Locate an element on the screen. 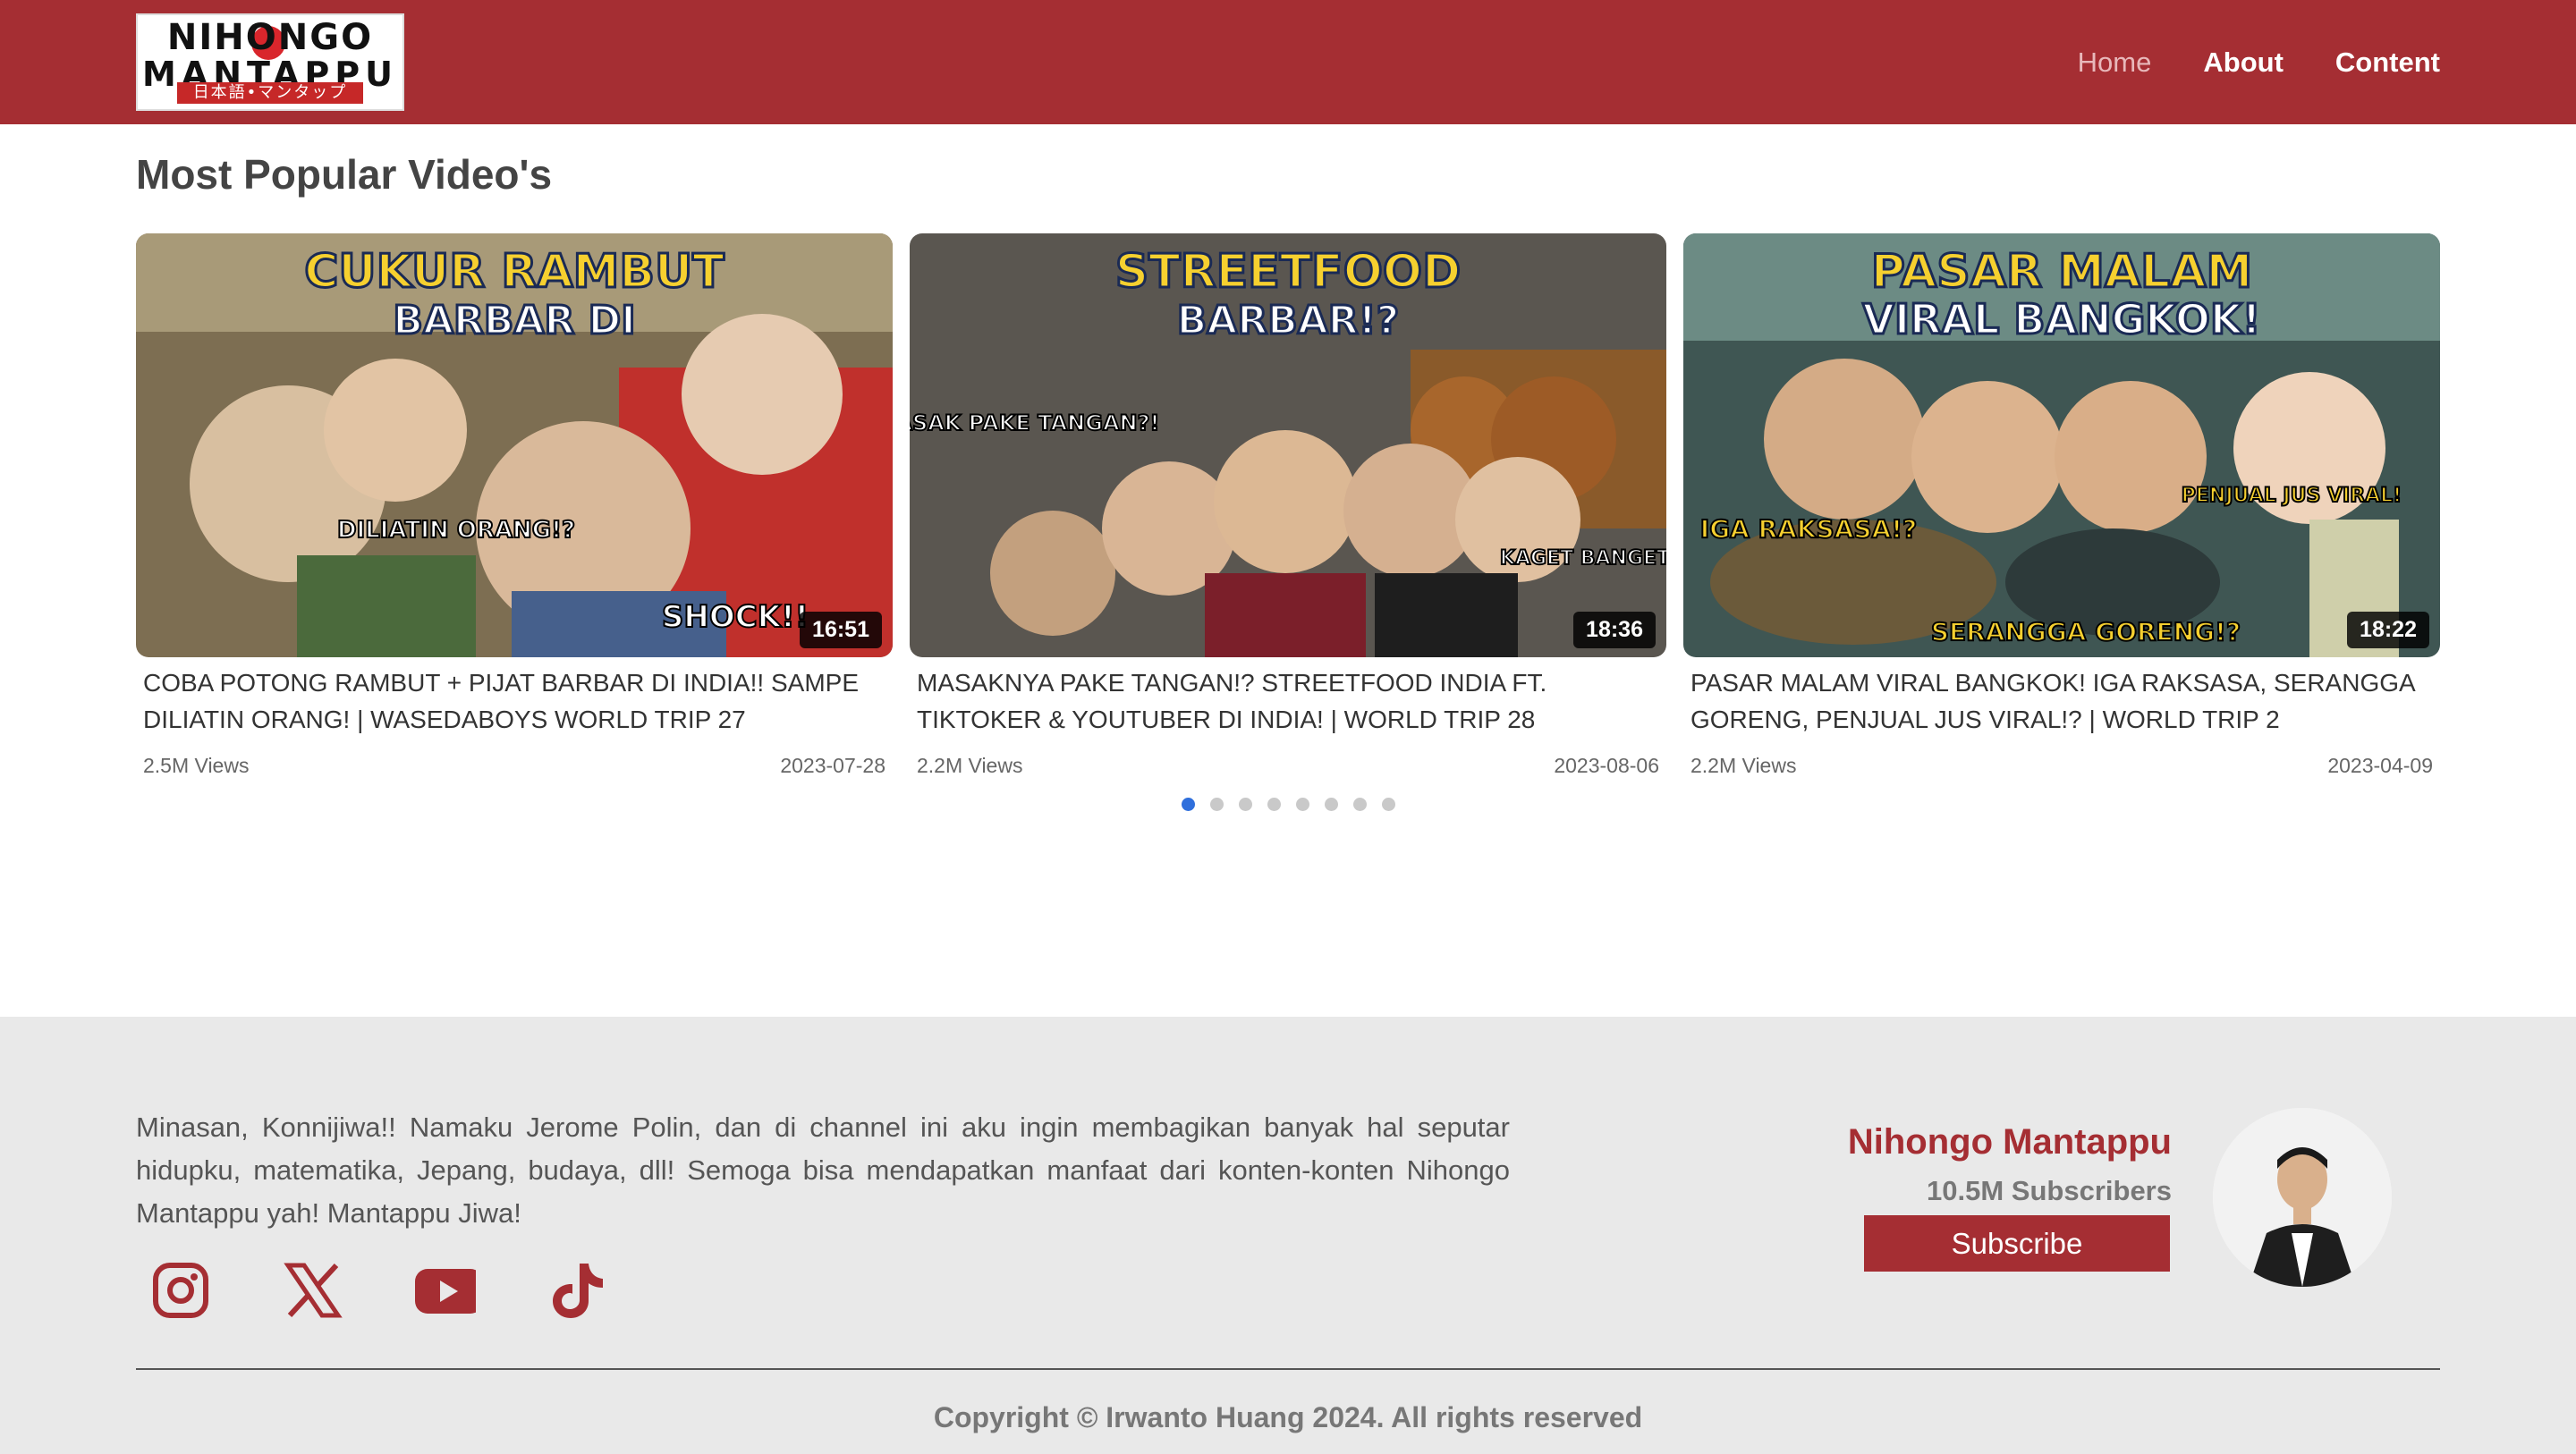  main-nav: Home About Content is located at coordinates (2259, 62).